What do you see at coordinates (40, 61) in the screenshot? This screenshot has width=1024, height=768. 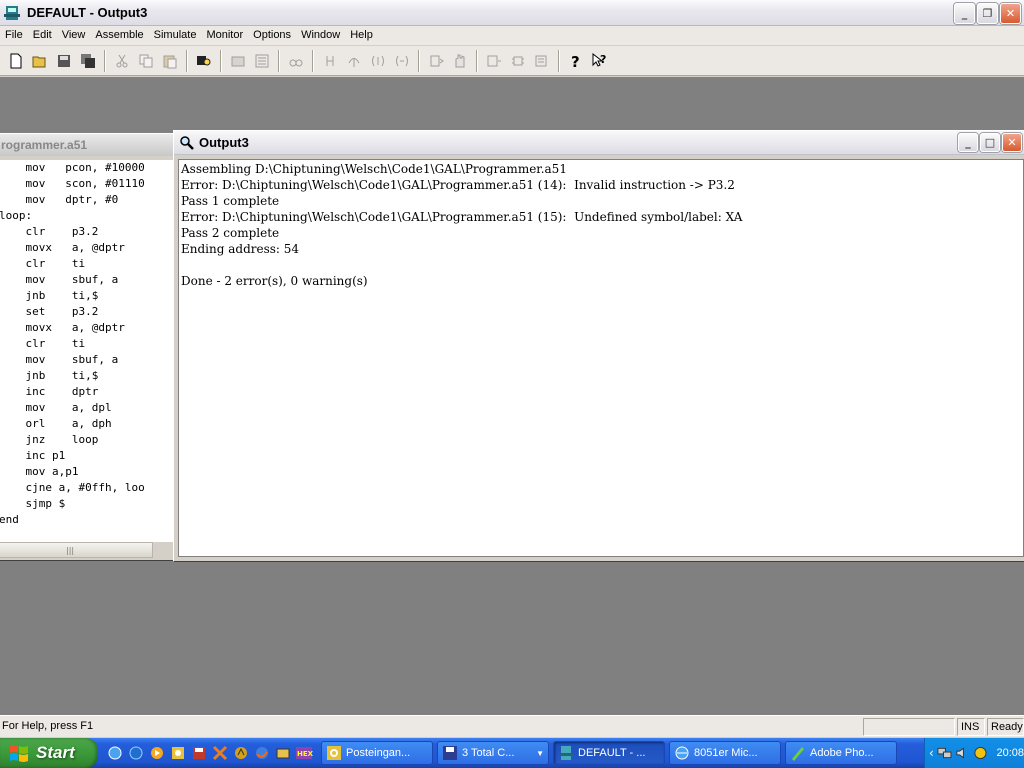 I see `open-button` at bounding box center [40, 61].